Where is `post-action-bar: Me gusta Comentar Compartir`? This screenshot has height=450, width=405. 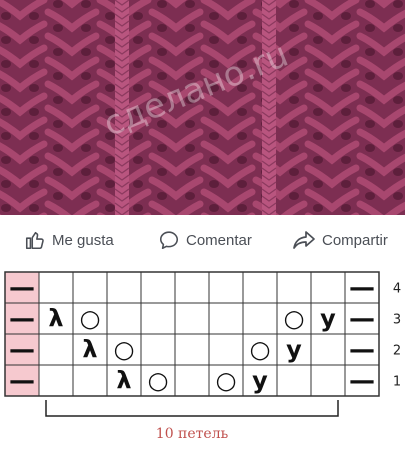 post-action-bar: Me gusta Comentar Compartir is located at coordinates (202, 240).